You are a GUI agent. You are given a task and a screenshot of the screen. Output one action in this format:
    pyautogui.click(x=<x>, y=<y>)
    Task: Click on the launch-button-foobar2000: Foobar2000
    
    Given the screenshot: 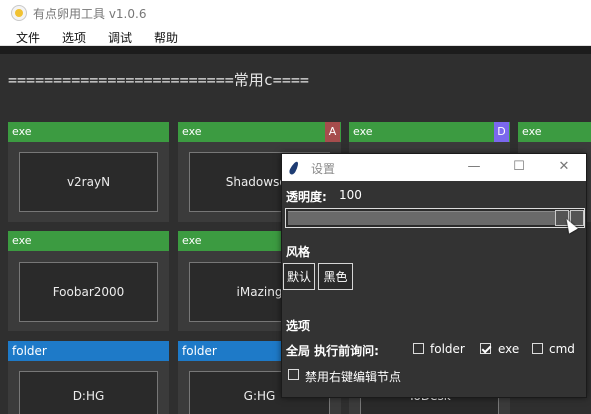 What is the action you would take?
    pyautogui.click(x=88, y=292)
    